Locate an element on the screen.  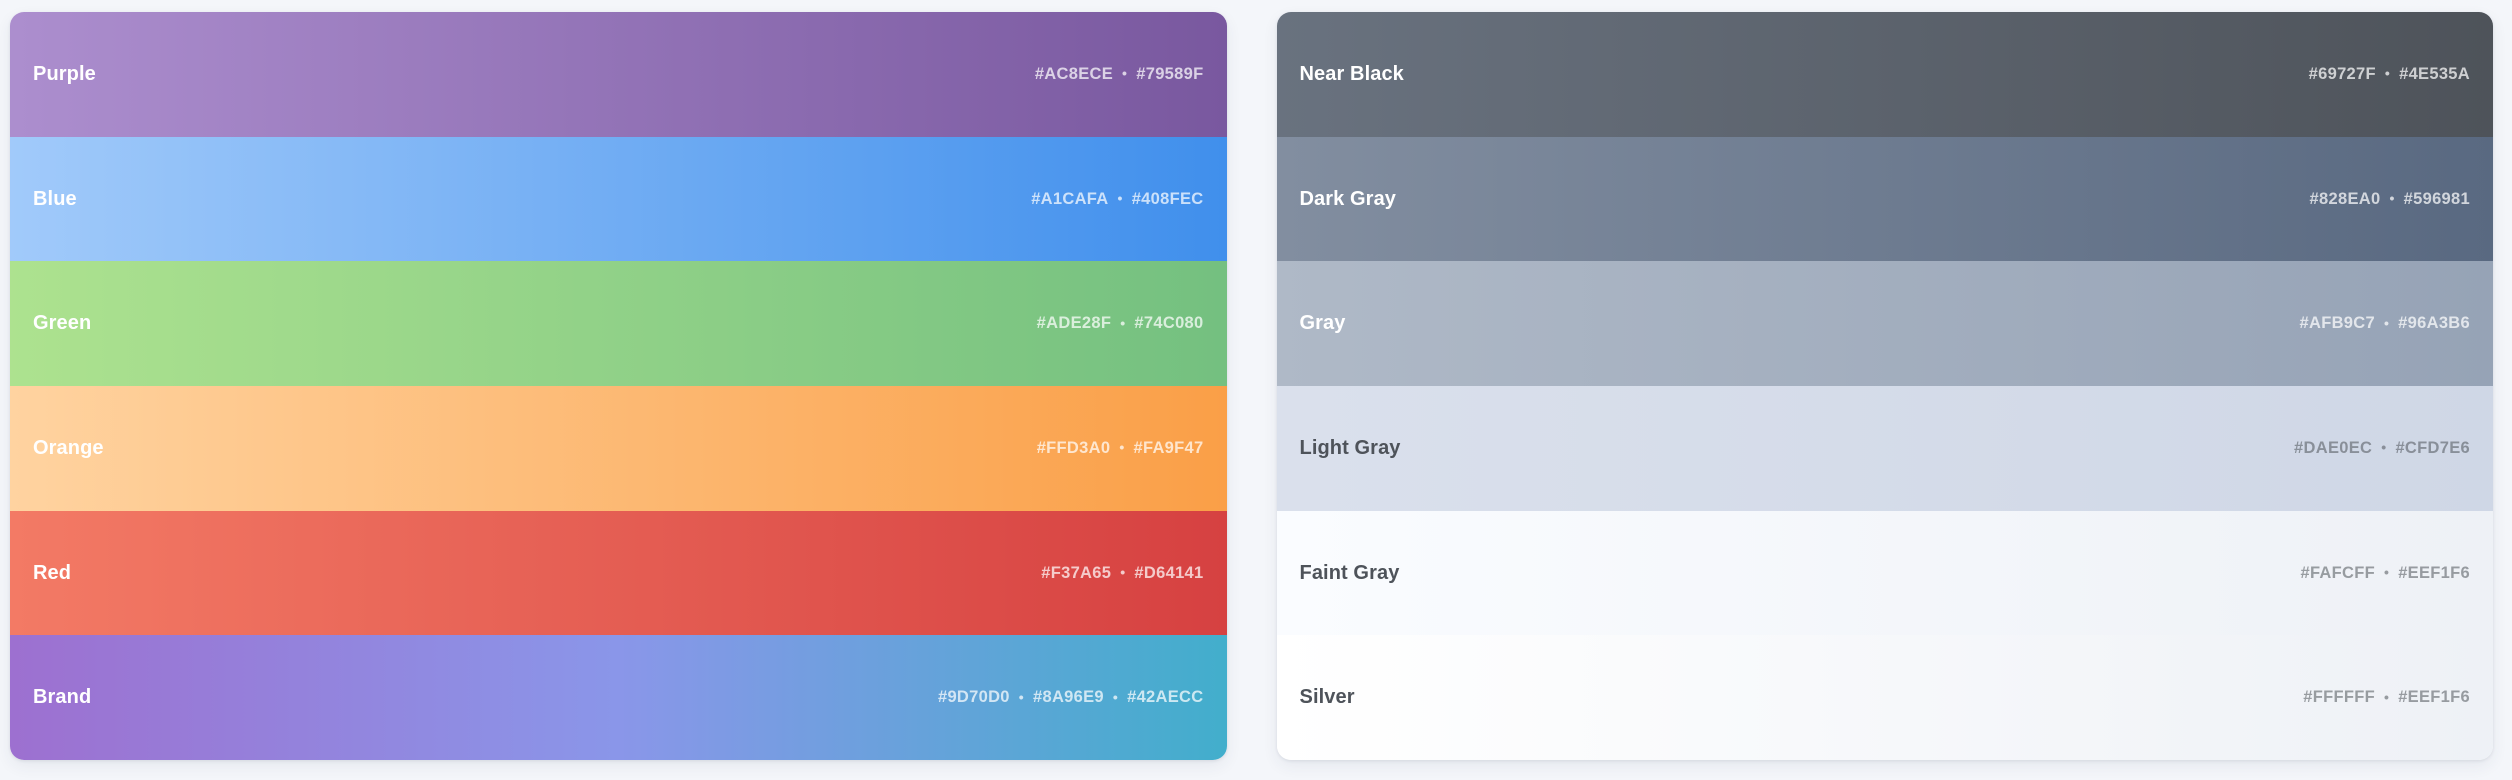
swatch-row: Red #F37A65 • #D64141 is located at coordinates (618, 573).